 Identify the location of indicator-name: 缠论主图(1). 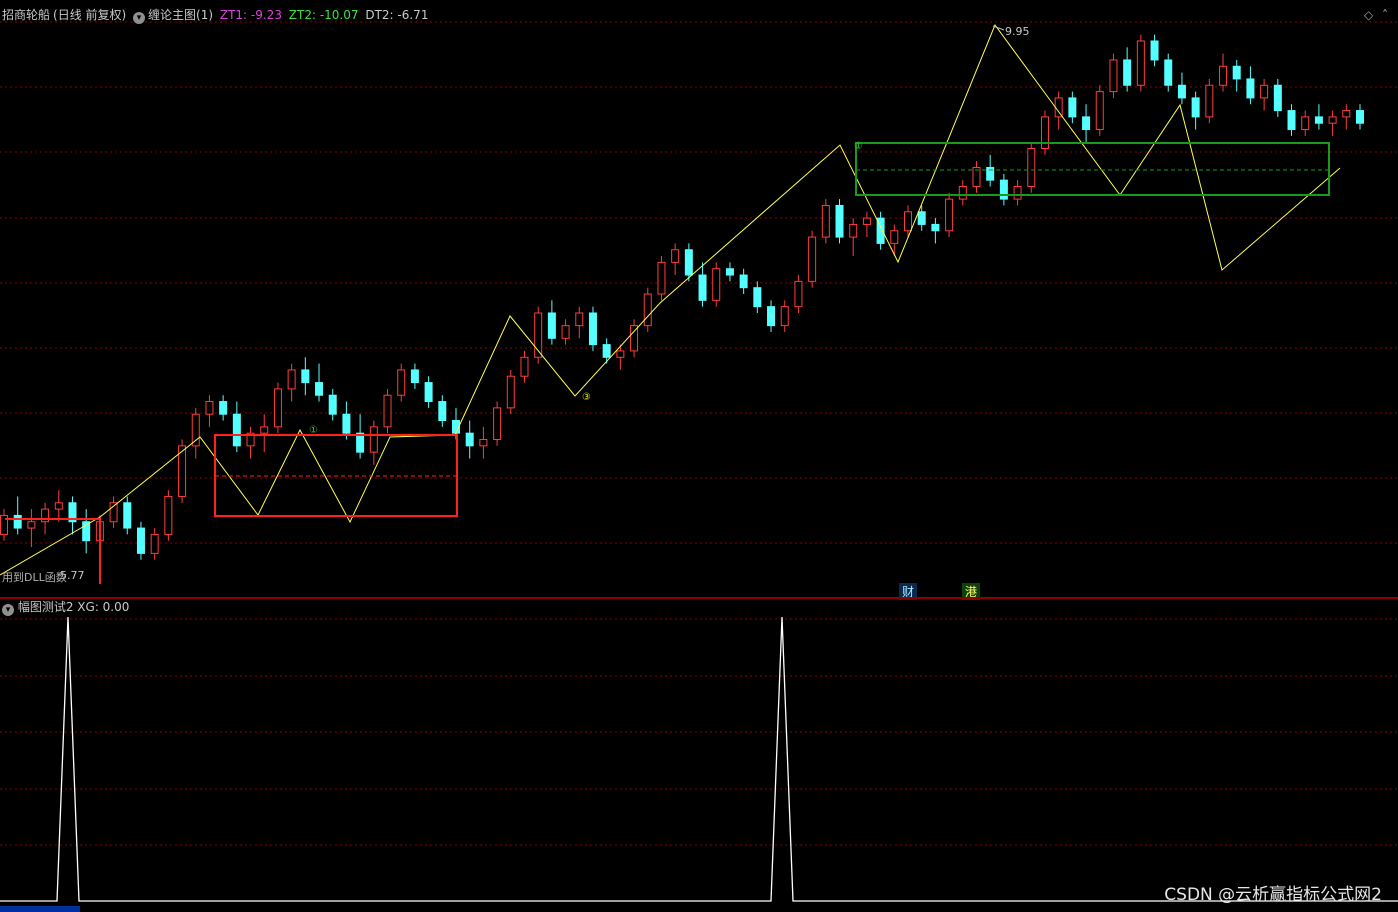
(180, 15).